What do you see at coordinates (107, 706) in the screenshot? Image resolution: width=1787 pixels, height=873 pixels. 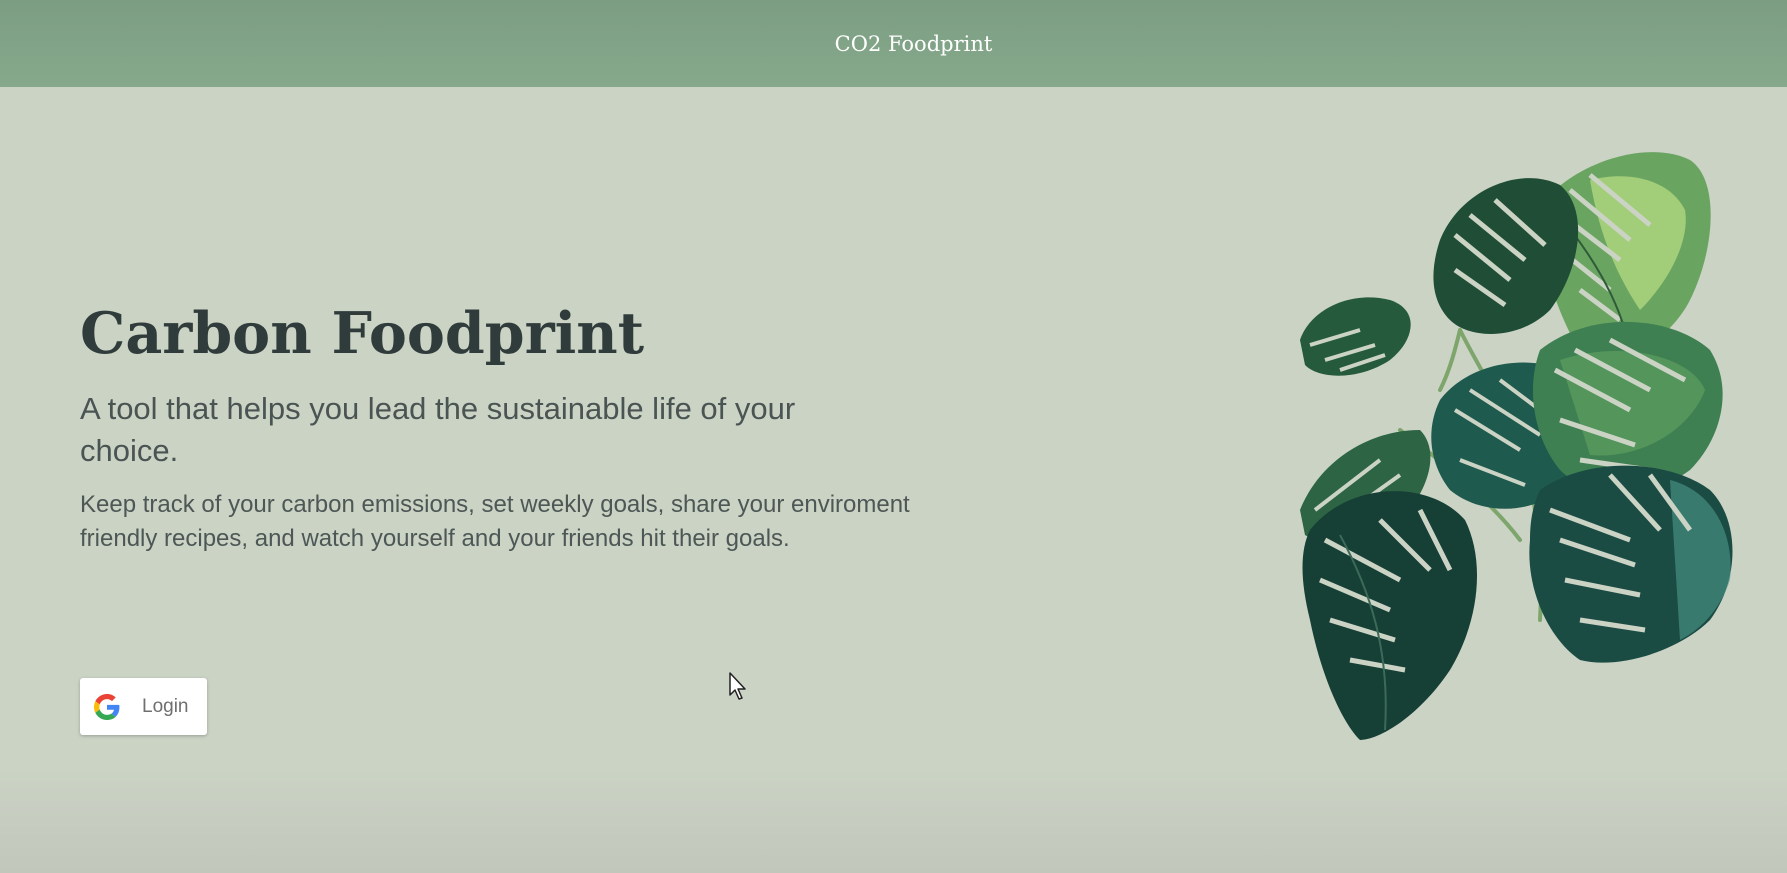 I see `google-icon` at bounding box center [107, 706].